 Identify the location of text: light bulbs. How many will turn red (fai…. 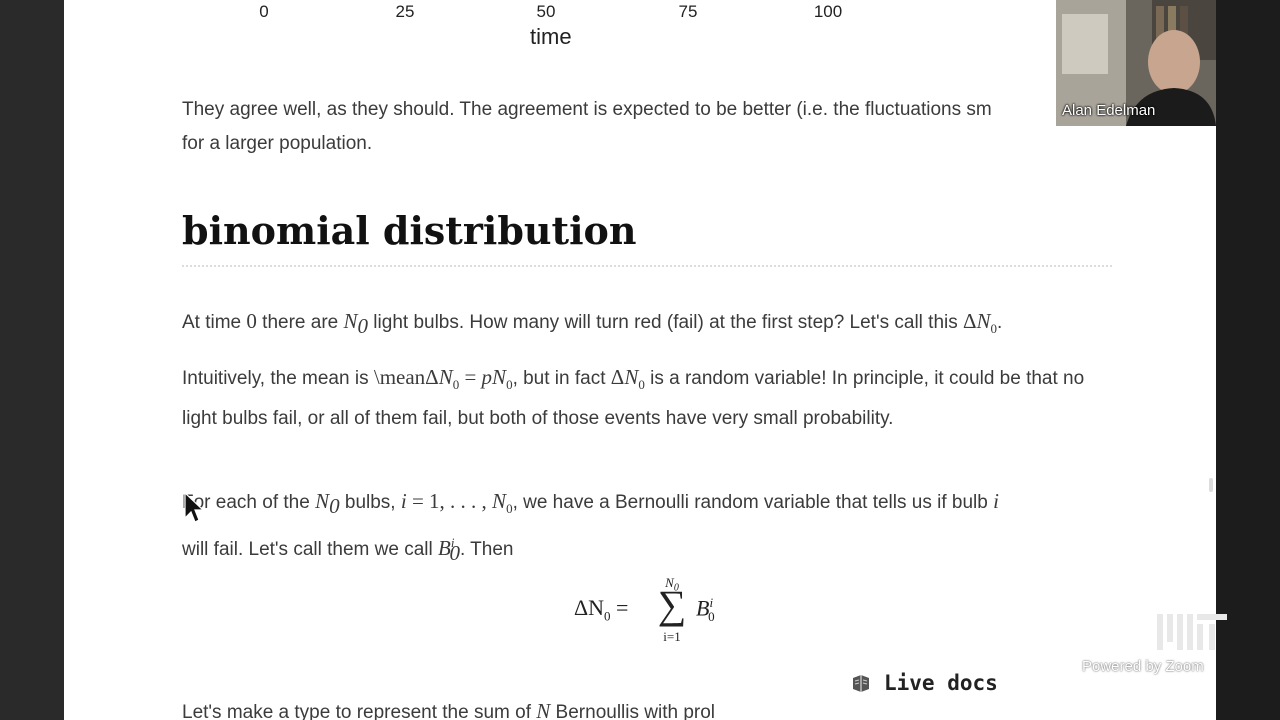
(666, 322).